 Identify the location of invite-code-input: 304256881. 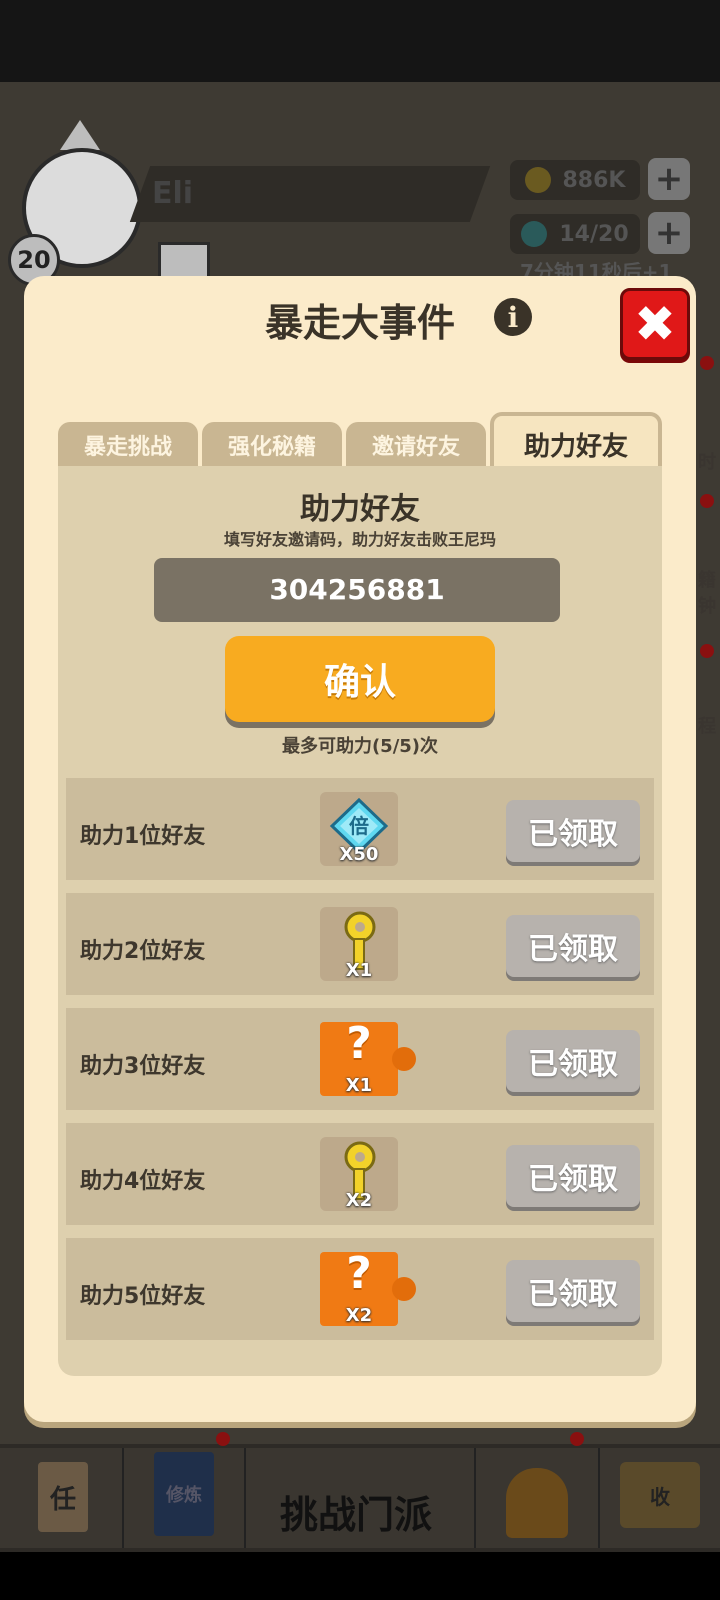
(357, 590).